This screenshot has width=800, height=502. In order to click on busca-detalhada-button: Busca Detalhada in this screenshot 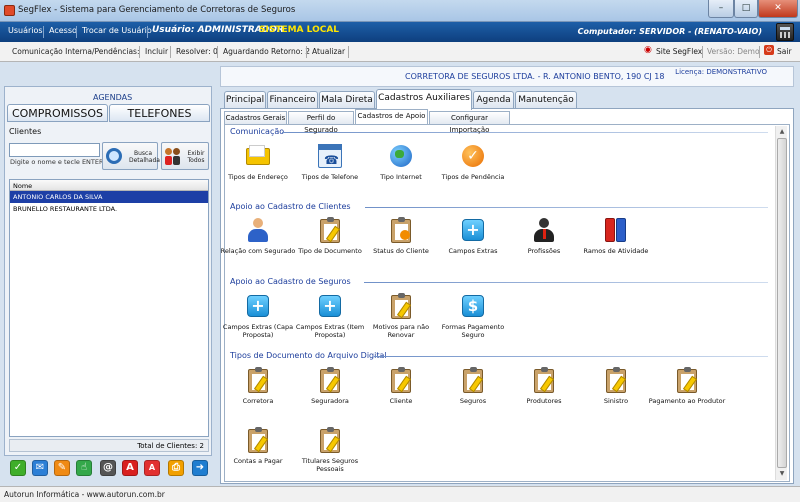, I will do `click(131, 156)`.